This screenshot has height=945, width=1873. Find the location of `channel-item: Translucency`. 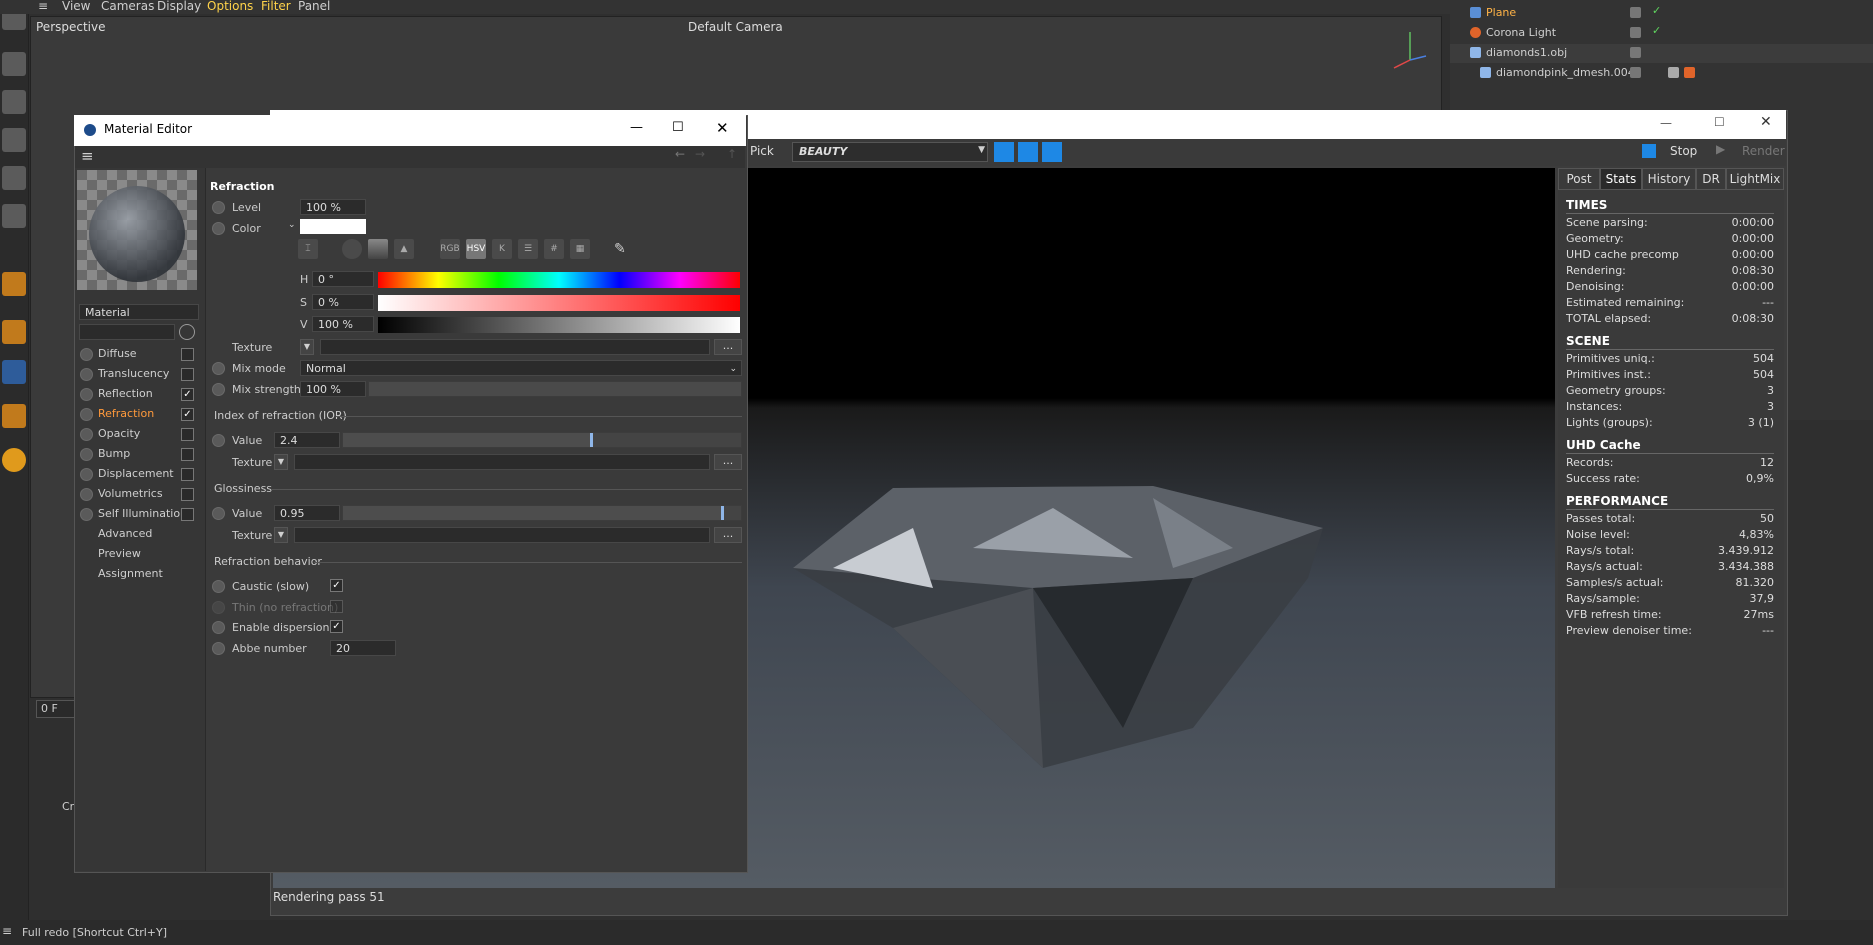

channel-item: Translucency is located at coordinates (140, 374).